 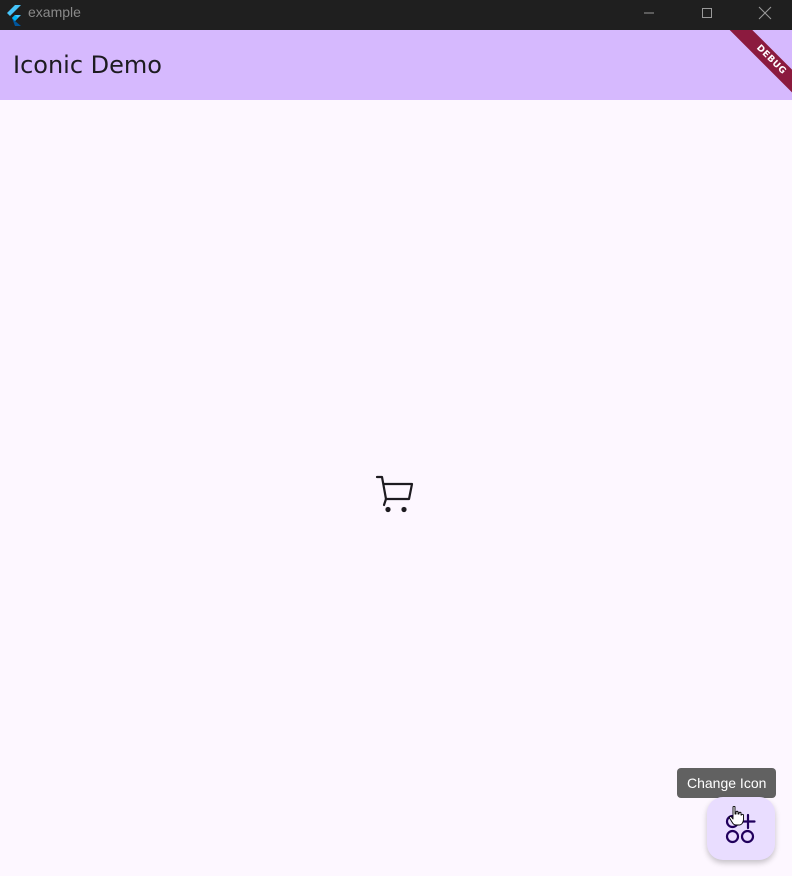 I want to click on flutter-logo-icon, so click(x=14, y=15).